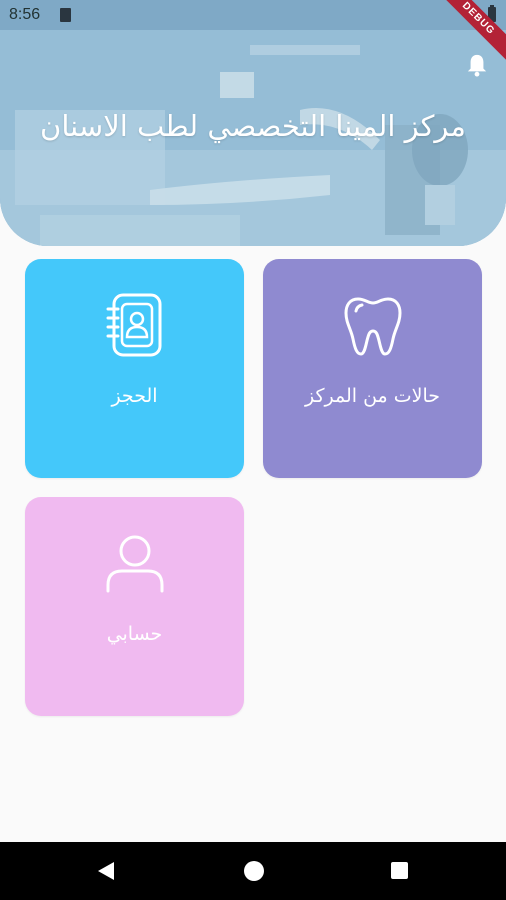 Image resolution: width=506 pixels, height=900 pixels. What do you see at coordinates (477, 65) in the screenshot?
I see `bell-icon` at bounding box center [477, 65].